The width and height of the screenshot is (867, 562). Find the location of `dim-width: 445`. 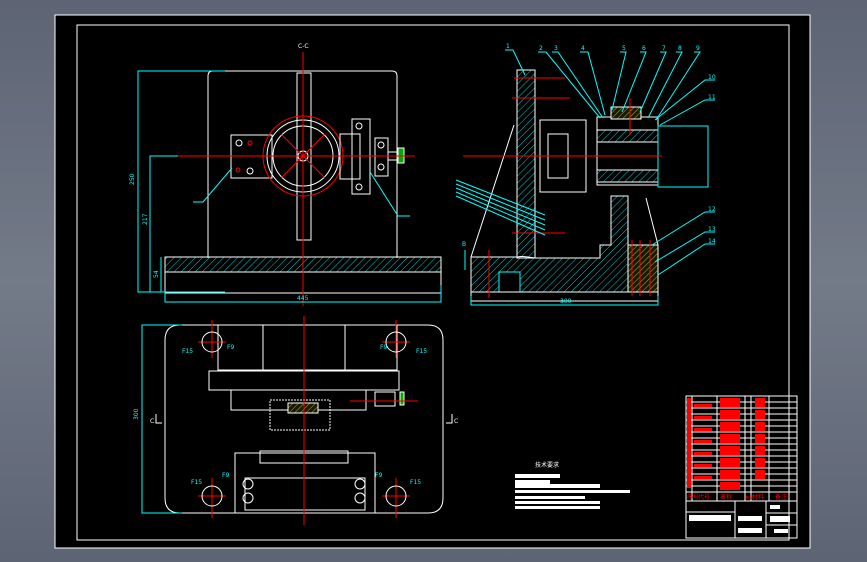

dim-width: 445 is located at coordinates (303, 298).